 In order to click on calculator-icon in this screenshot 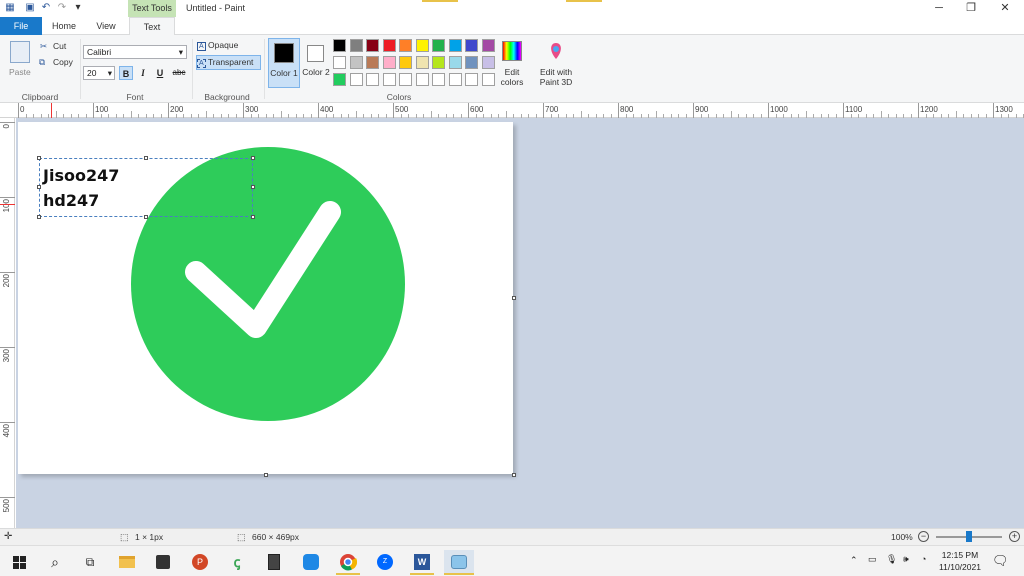, I will do `click(274, 562)`.